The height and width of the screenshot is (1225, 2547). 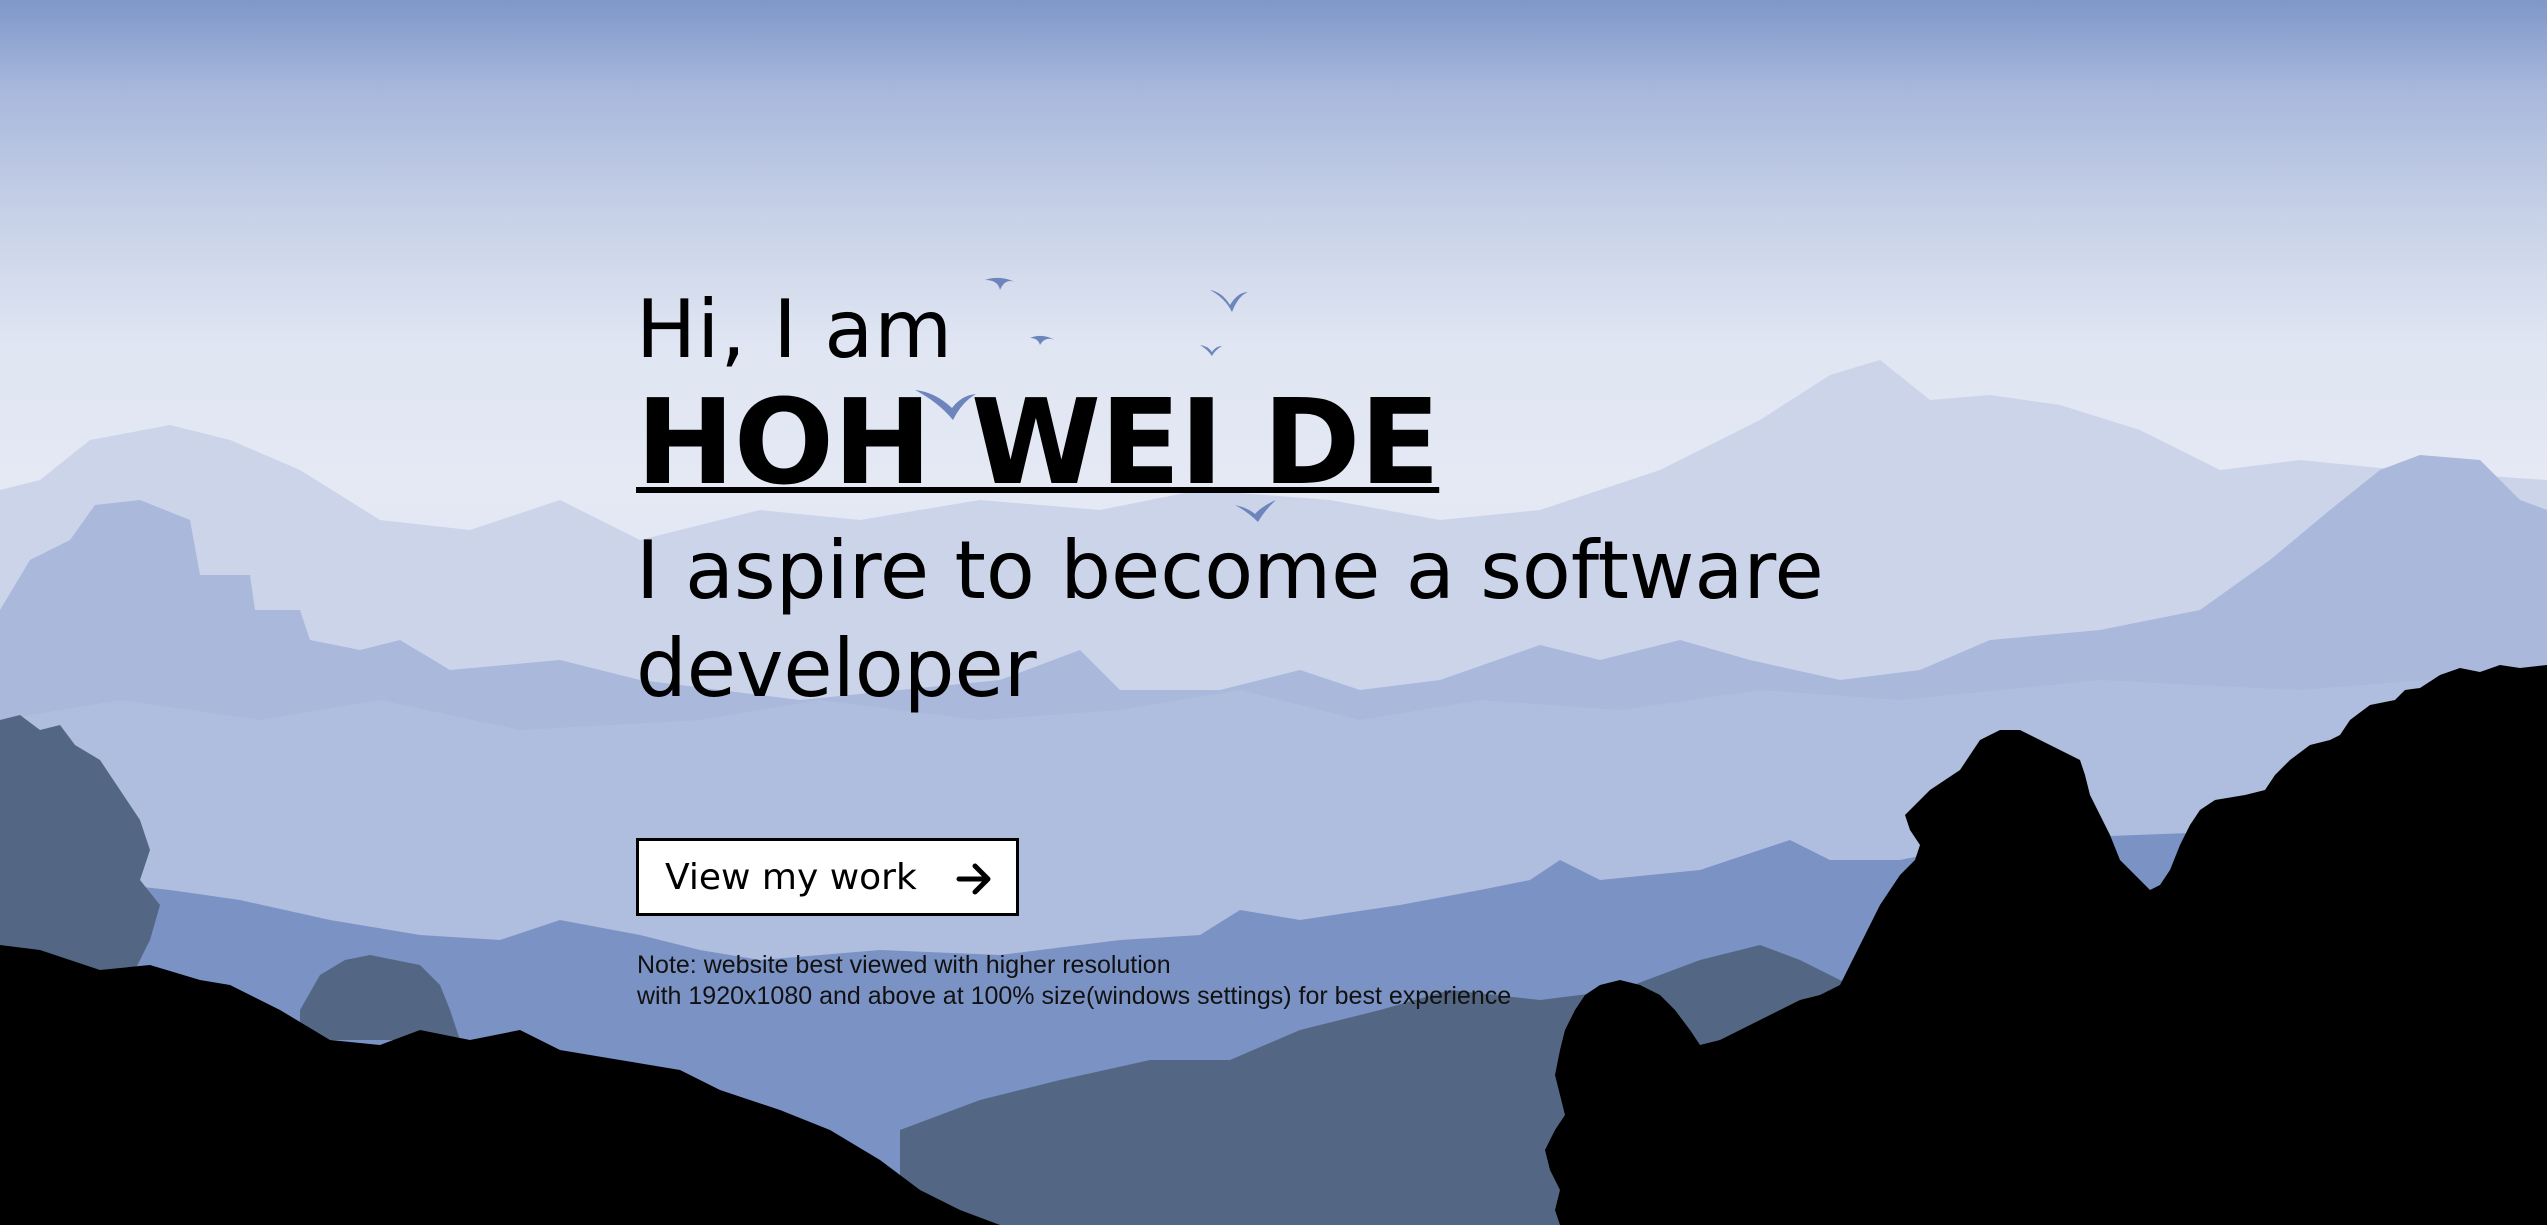 I want to click on arrow-right-icon, so click(x=973, y=879).